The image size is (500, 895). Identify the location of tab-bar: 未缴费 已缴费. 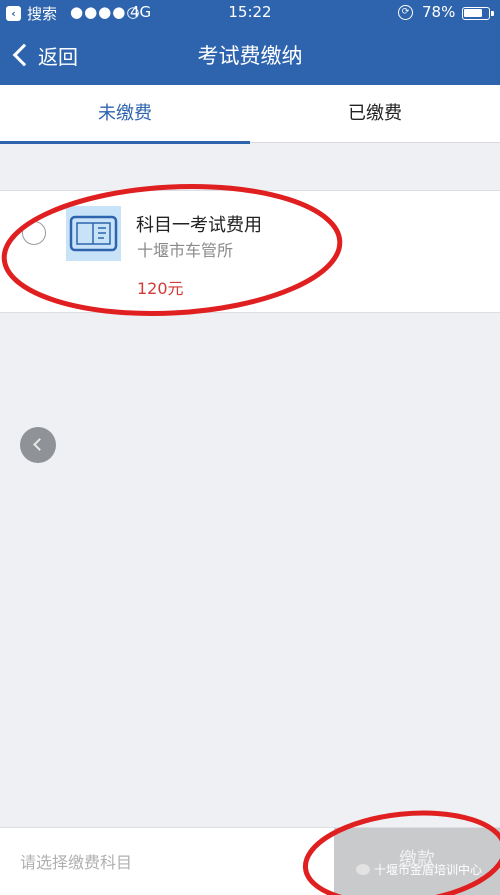
(250, 114).